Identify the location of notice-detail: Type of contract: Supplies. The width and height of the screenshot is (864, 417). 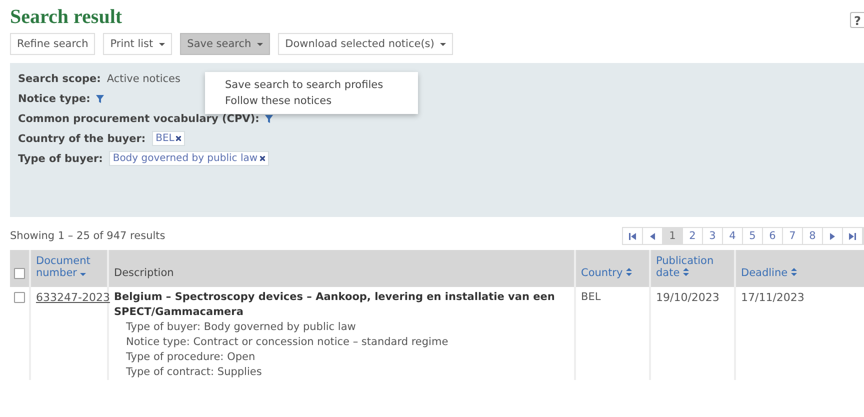
(194, 372).